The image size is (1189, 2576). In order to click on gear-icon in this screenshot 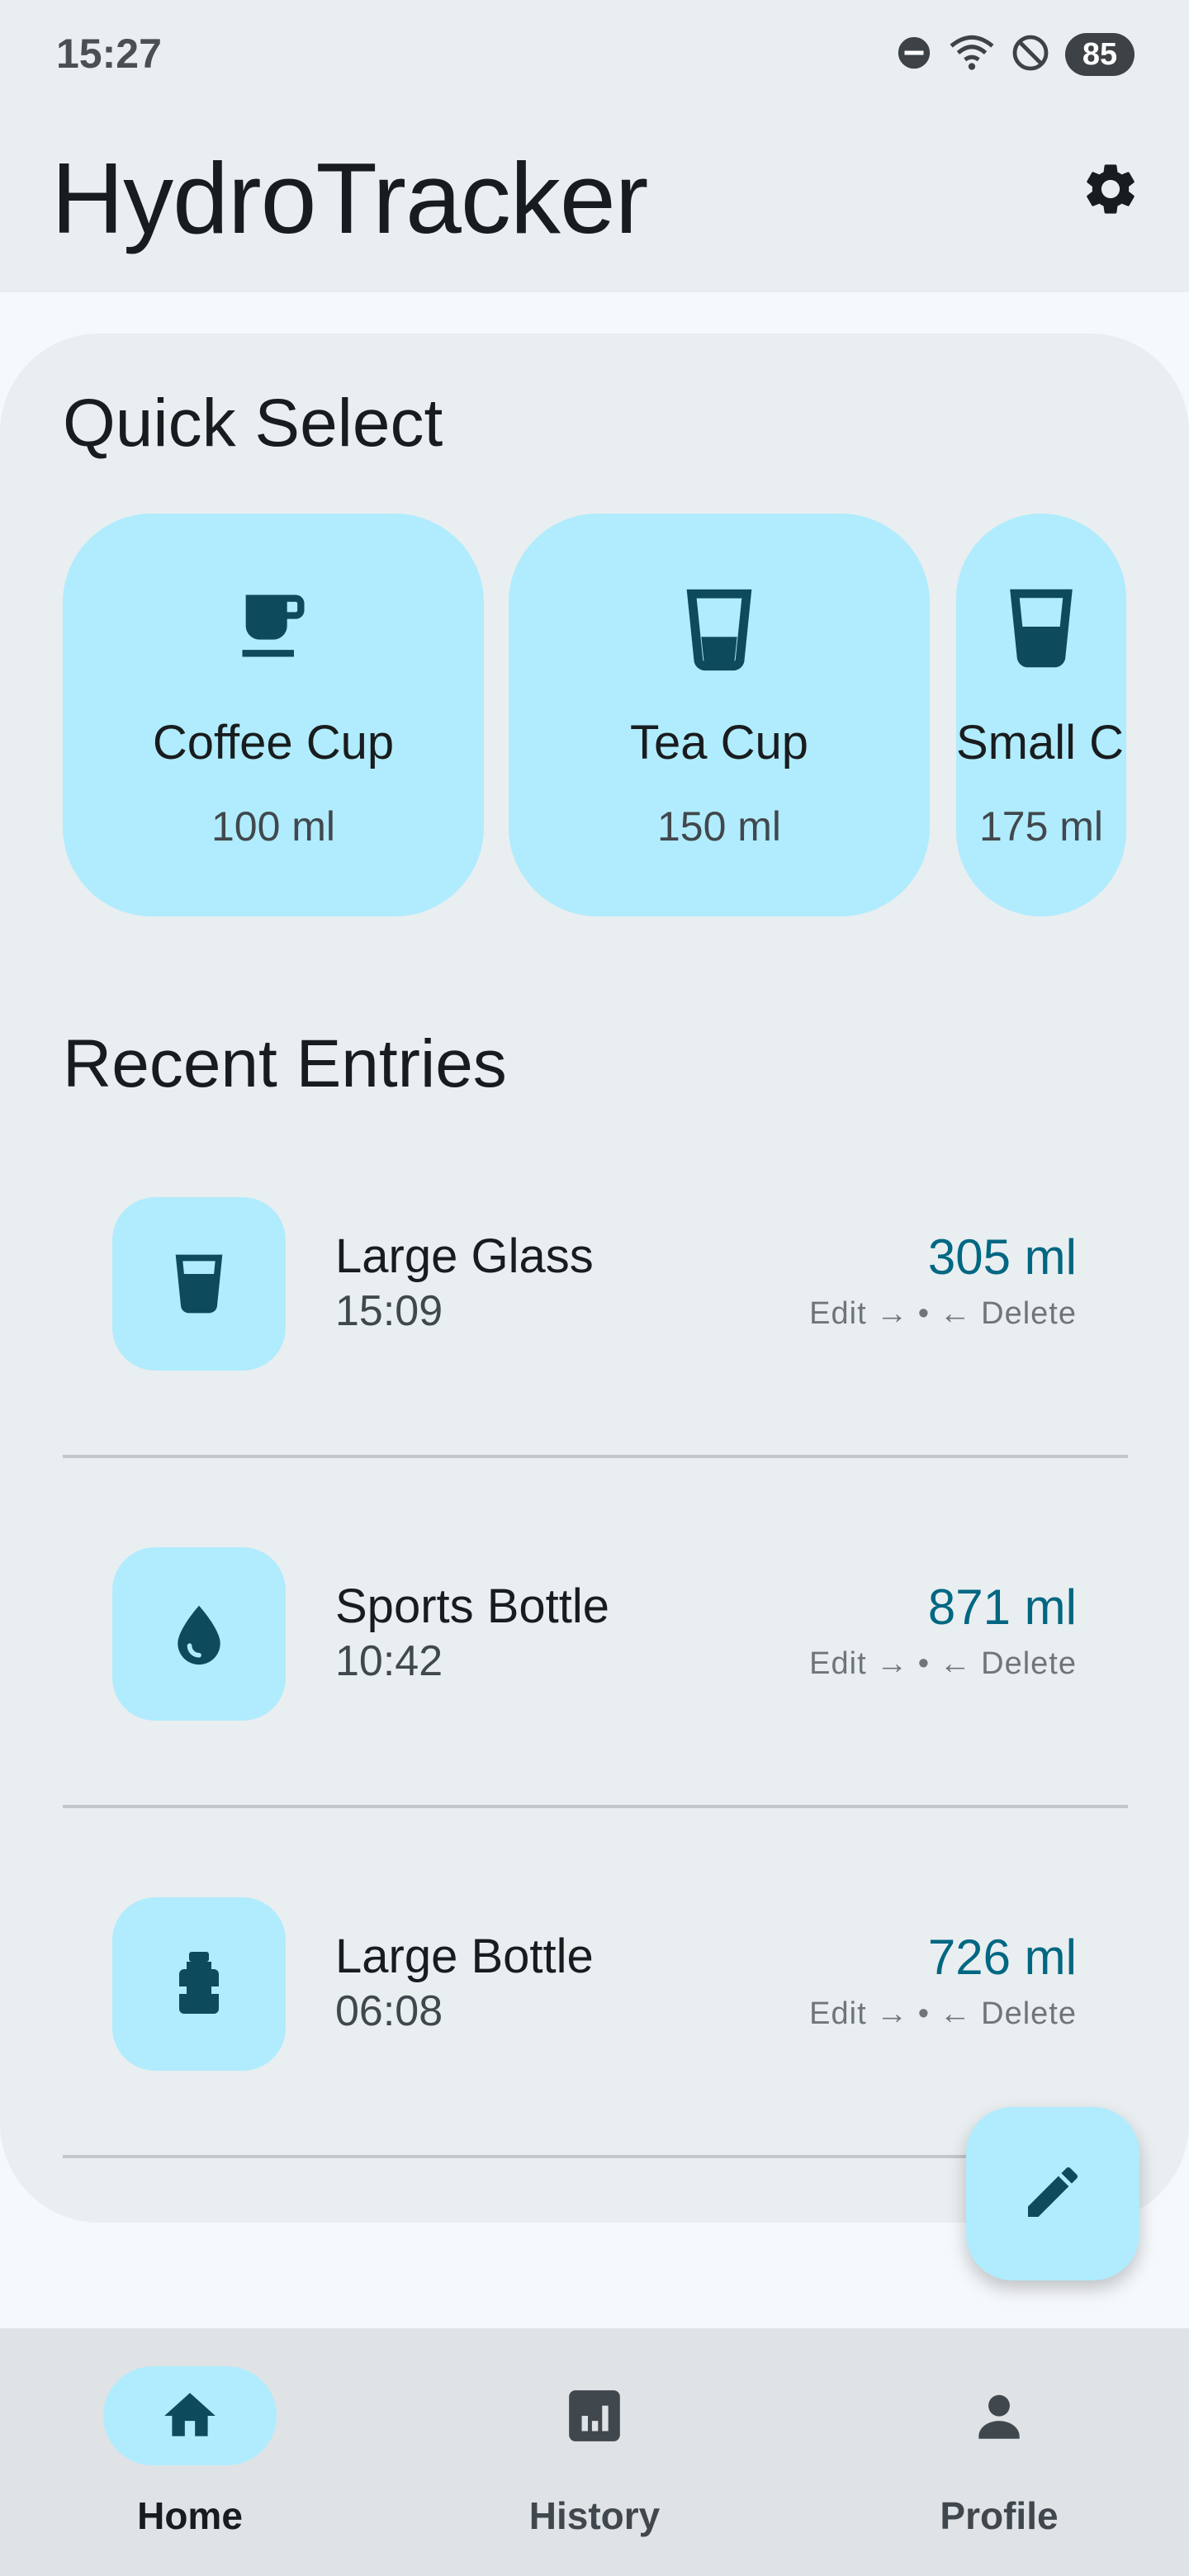, I will do `click(1110, 191)`.